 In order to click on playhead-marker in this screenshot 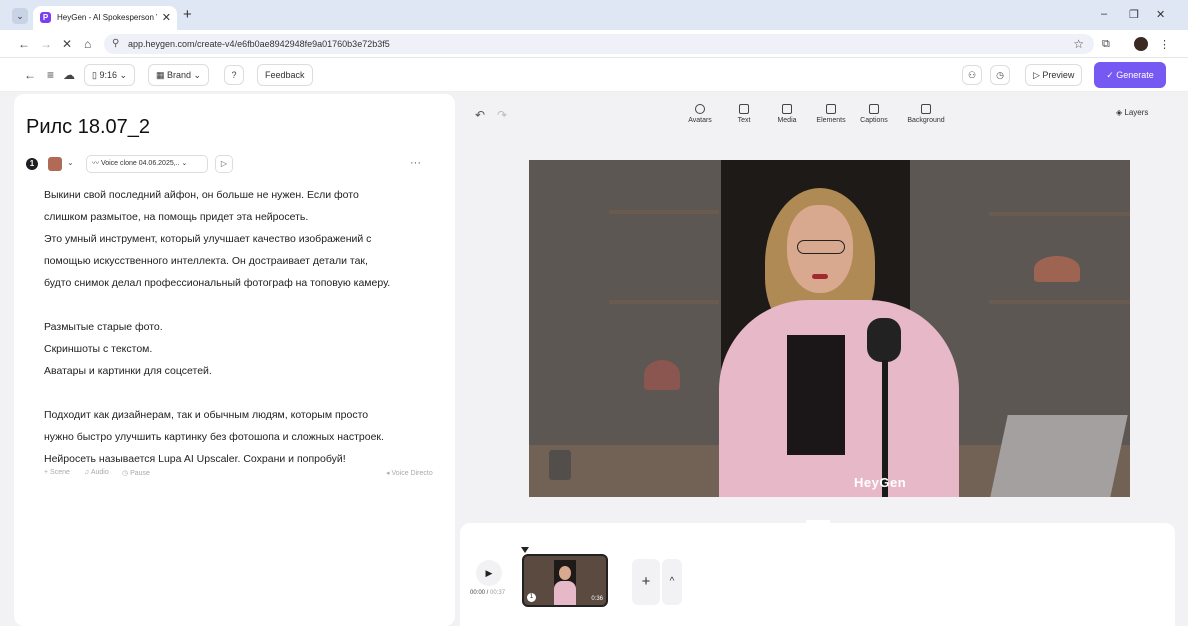, I will do `click(525, 550)`.